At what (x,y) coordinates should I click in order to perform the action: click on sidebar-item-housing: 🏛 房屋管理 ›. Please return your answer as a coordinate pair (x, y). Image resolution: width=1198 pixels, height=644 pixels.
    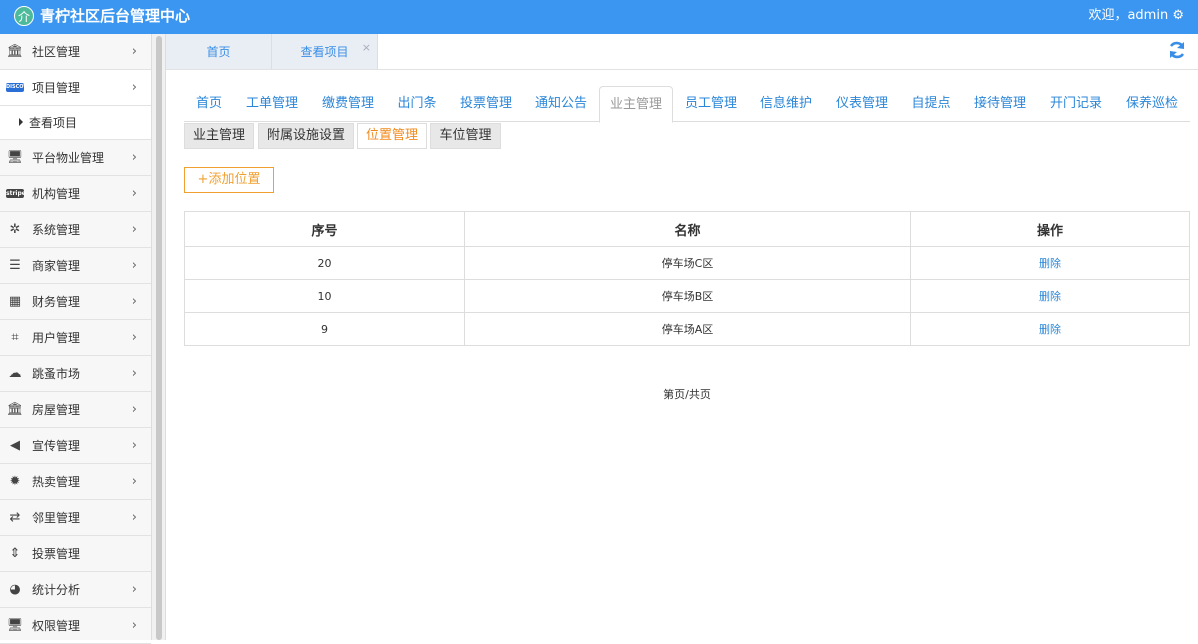
    Looking at the image, I should click on (75, 410).